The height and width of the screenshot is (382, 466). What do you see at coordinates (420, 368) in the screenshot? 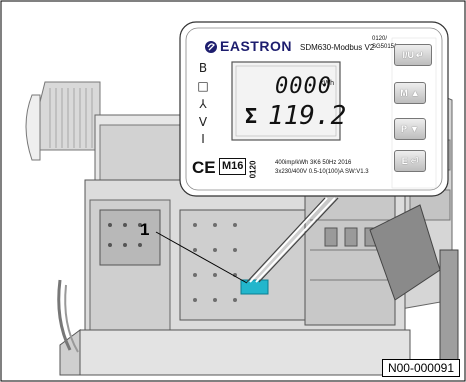
I see `figure-reference: N00-000091` at bounding box center [420, 368].